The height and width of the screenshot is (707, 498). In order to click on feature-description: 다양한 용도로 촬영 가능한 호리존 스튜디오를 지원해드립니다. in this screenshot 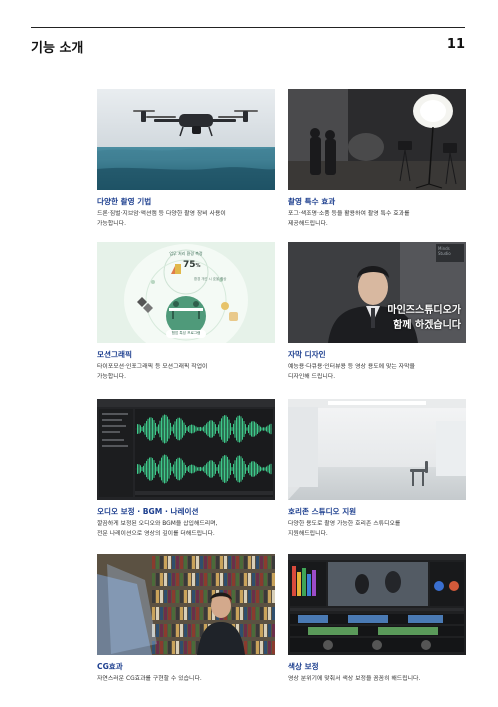, I will do `click(344, 529)`.